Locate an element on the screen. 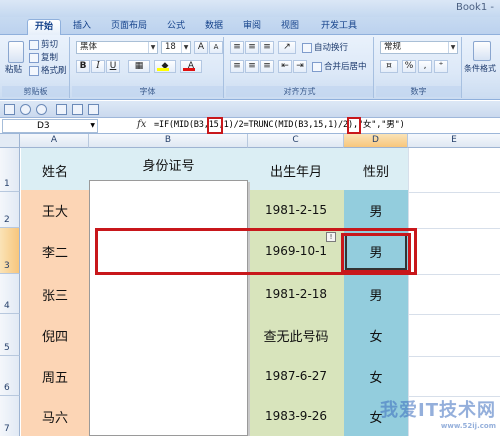  align-center-button: ≡ is located at coordinates (252, 66).